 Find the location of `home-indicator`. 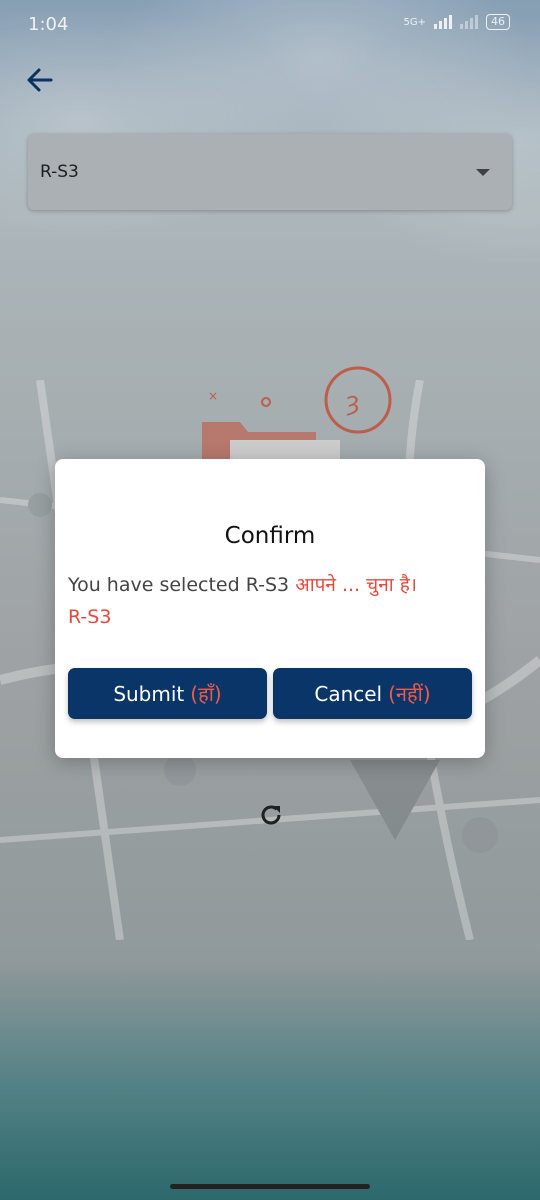

home-indicator is located at coordinates (270, 1186).